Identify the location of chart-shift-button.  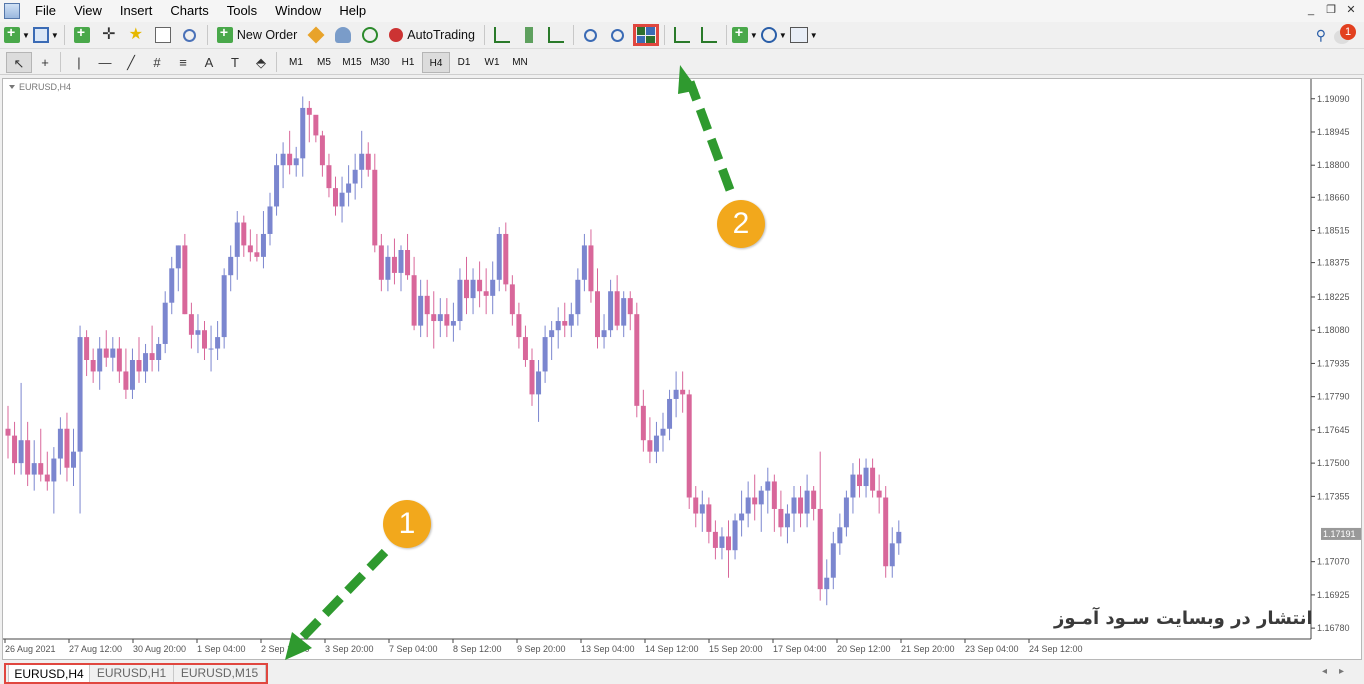
(682, 35).